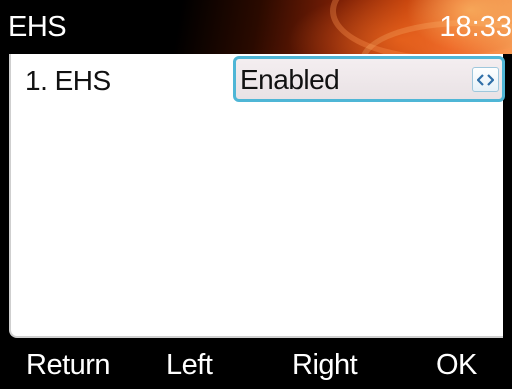  What do you see at coordinates (68, 365) in the screenshot?
I see `return-softkey: Return` at bounding box center [68, 365].